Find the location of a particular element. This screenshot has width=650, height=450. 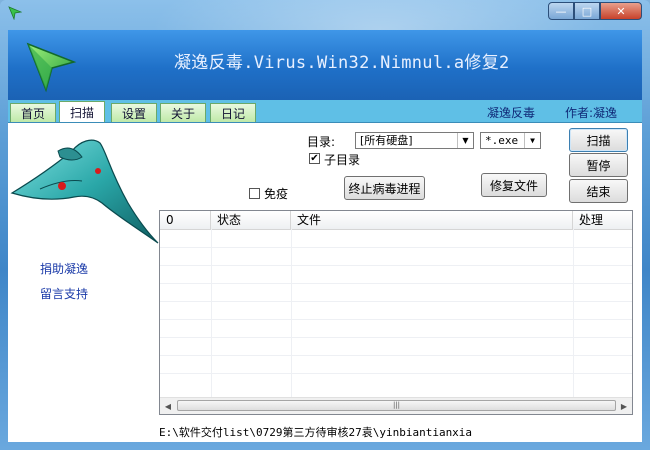

tab-bar: 首页 扫描 设置 关于 日记 凝逸反毒 作者:凝逸 is located at coordinates (325, 111).